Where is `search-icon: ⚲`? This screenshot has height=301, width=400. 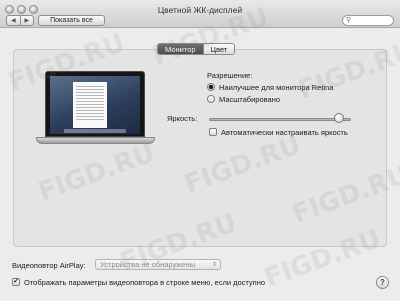 search-icon: ⚲ is located at coordinates (349, 20).